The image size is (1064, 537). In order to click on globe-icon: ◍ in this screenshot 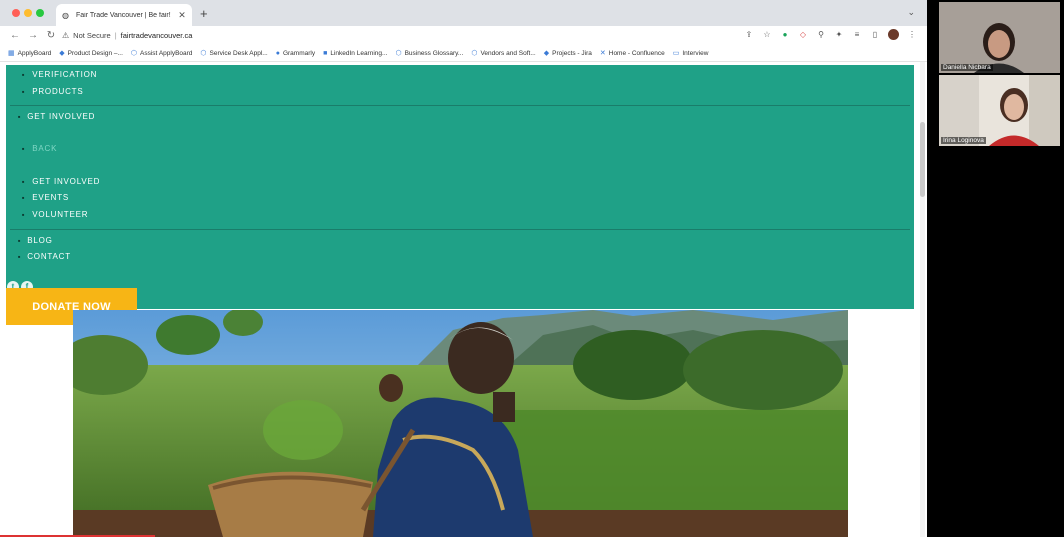, I will do `click(65, 15)`.